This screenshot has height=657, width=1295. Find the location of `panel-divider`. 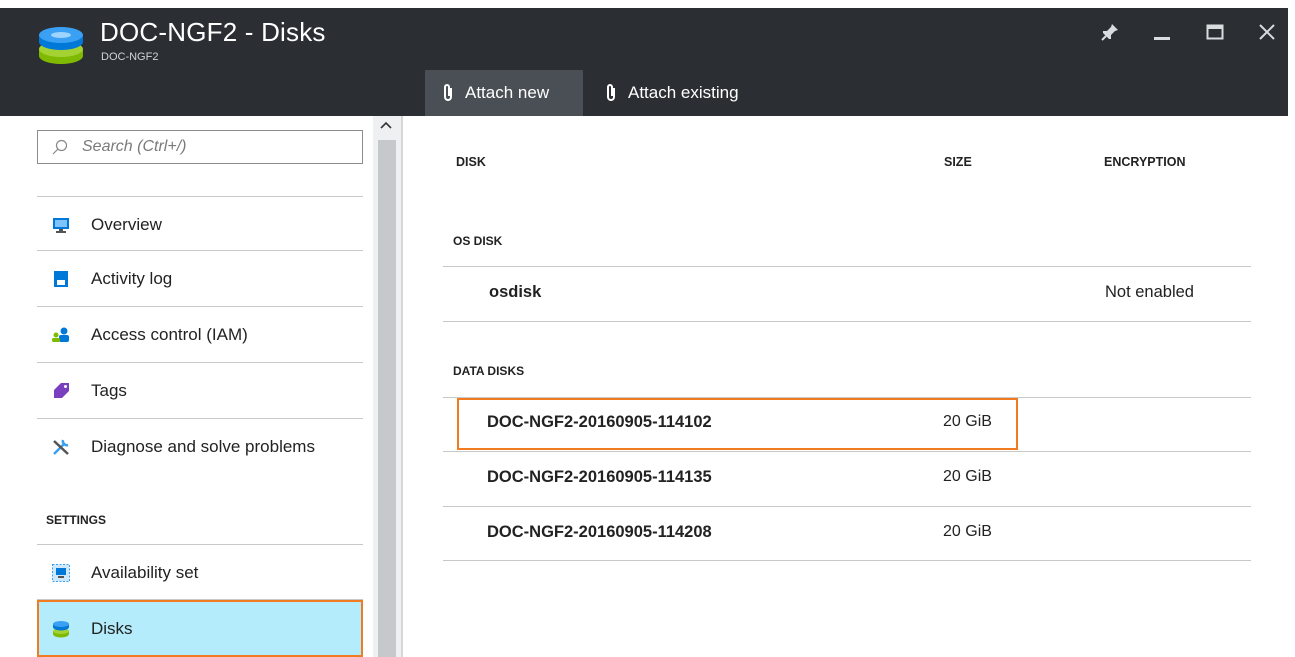

panel-divider is located at coordinates (402, 386).